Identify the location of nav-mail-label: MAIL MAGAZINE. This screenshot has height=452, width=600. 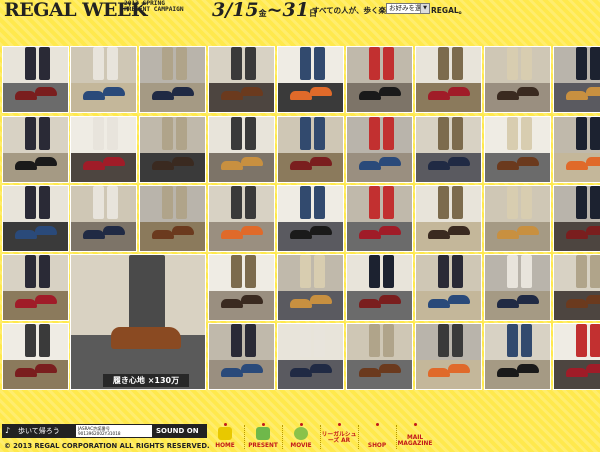
(415, 441).